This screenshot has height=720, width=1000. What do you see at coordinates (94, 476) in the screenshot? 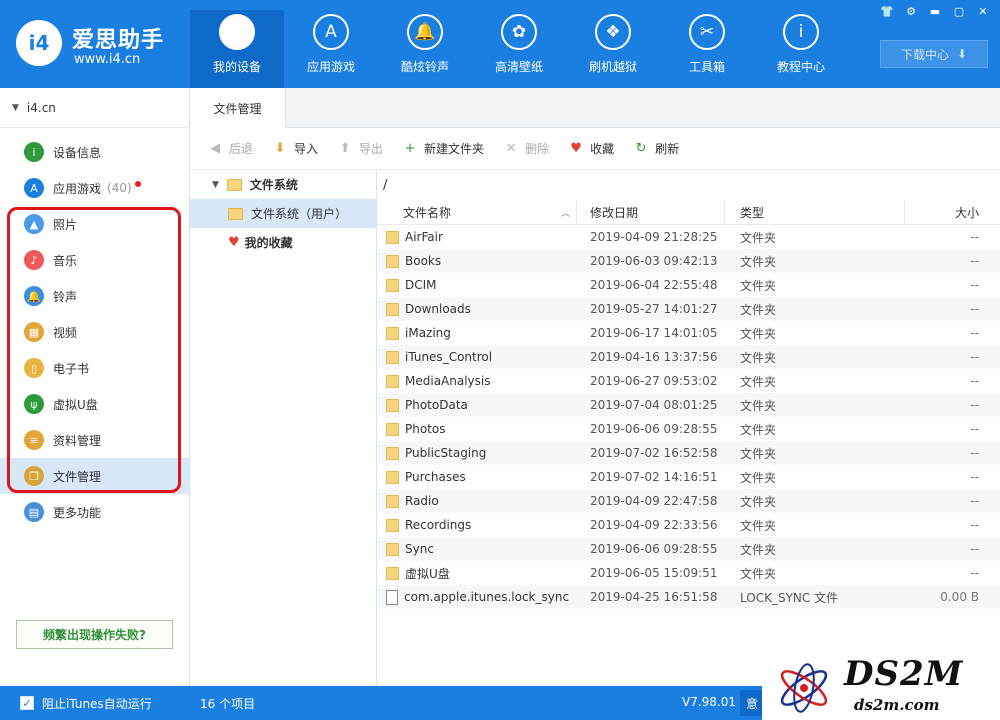
I see `sidebar-item-9: ❐ 文件管理` at bounding box center [94, 476].